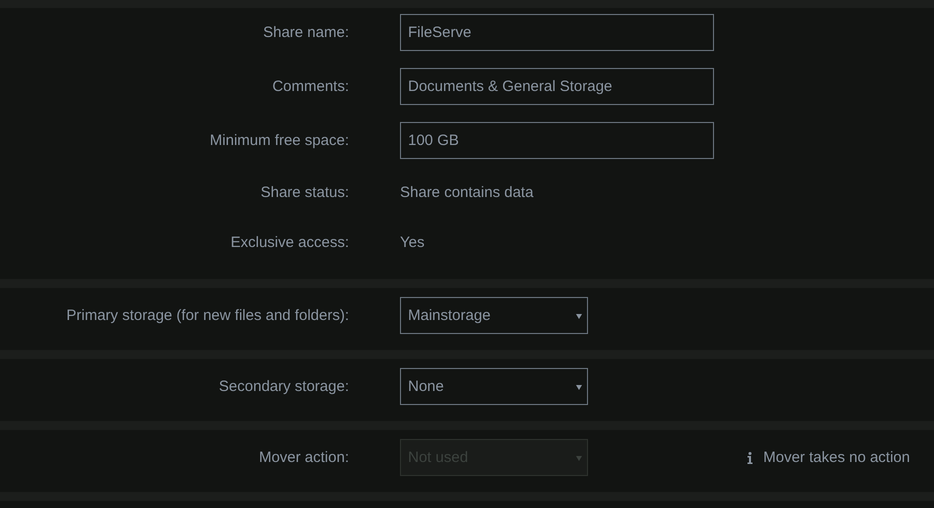  Describe the element at coordinates (278, 140) in the screenshot. I see `field-label: Minimum free space:` at that location.